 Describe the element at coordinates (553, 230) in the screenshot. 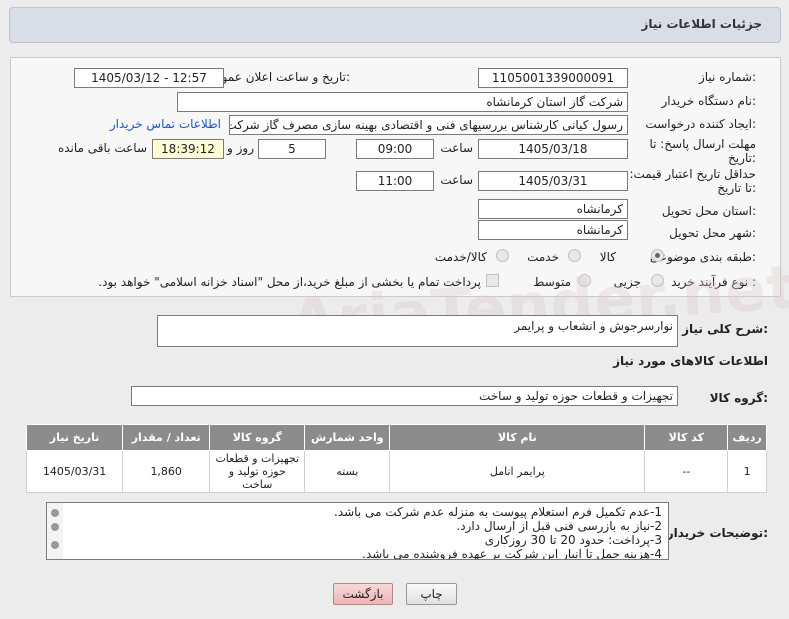

I see `city-field: کرمانشاه` at that location.